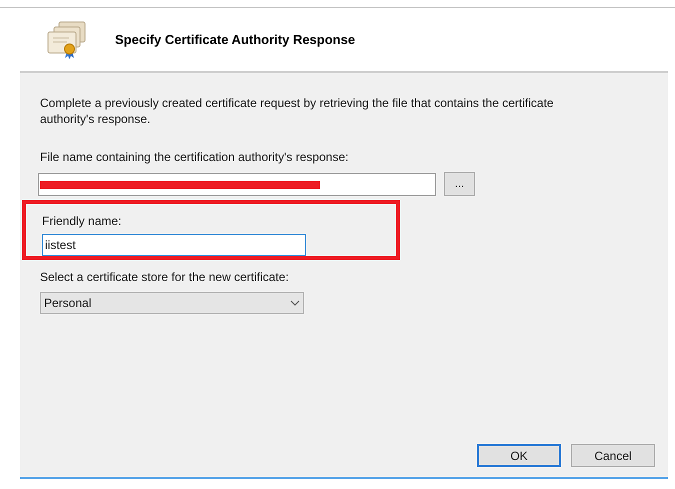 The image size is (675, 489). Describe the element at coordinates (295, 303) in the screenshot. I see `chevron-down-icon` at that location.